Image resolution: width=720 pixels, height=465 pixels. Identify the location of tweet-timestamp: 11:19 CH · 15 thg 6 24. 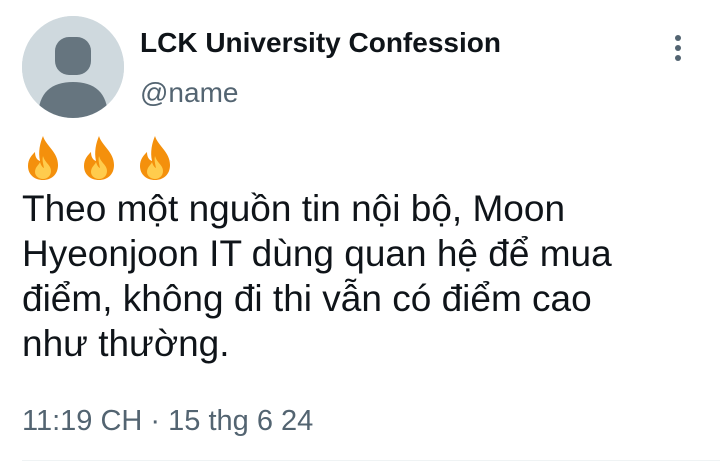
(167, 421).